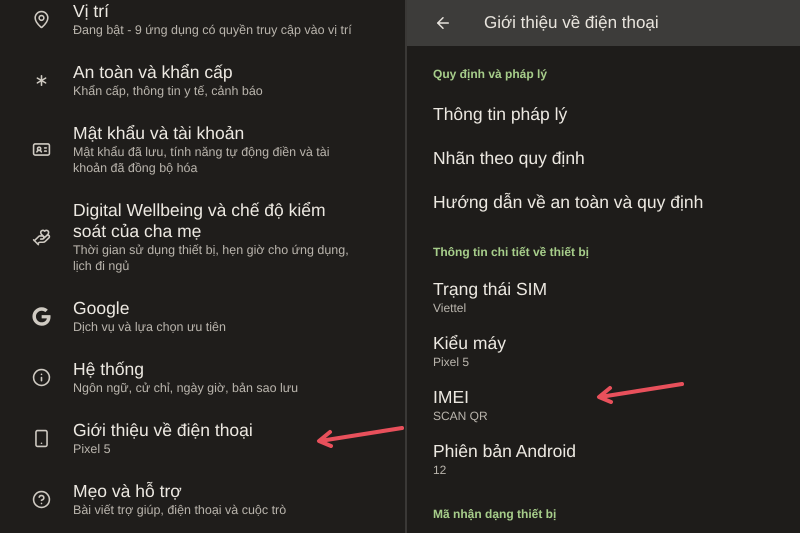 The height and width of the screenshot is (533, 800). Describe the element at coordinates (41, 438) in the screenshot. I see `phone-icon` at that location.